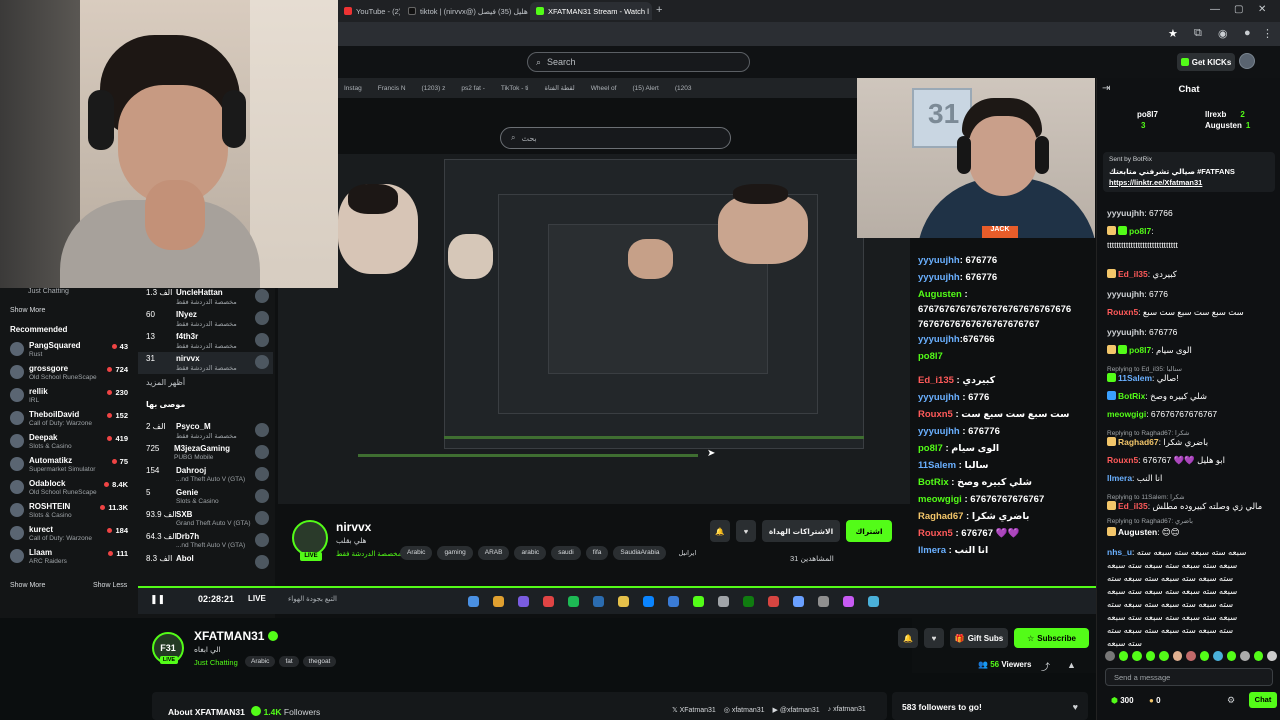 This screenshot has height=720, width=1280. What do you see at coordinates (1191, 378) in the screenshot?
I see `chat-message: 11Salem: صالي!` at bounding box center [1191, 378].